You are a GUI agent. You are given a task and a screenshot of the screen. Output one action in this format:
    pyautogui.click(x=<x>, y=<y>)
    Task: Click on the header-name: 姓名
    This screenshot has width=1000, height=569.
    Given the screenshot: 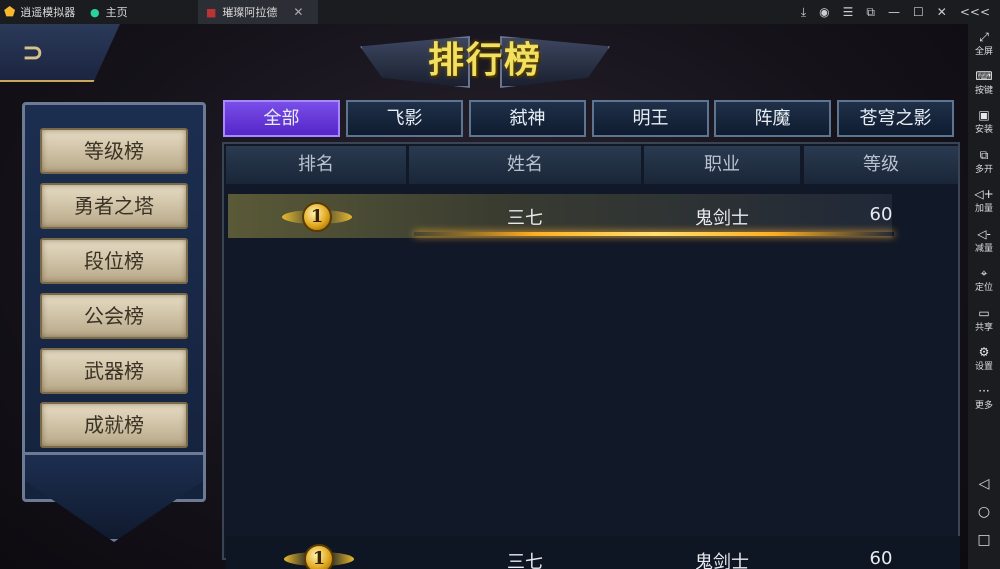 What is the action you would take?
    pyautogui.click(x=525, y=165)
    